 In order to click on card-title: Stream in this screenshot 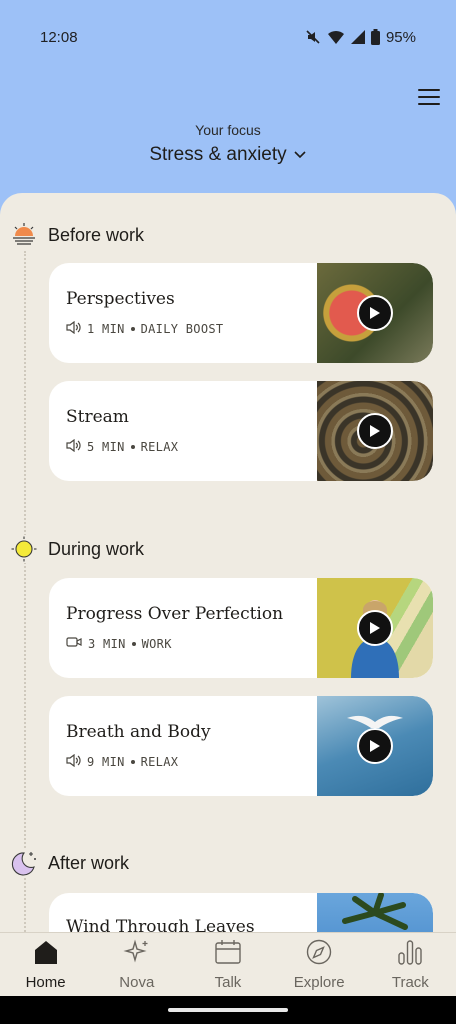, I will do `click(97, 417)`.